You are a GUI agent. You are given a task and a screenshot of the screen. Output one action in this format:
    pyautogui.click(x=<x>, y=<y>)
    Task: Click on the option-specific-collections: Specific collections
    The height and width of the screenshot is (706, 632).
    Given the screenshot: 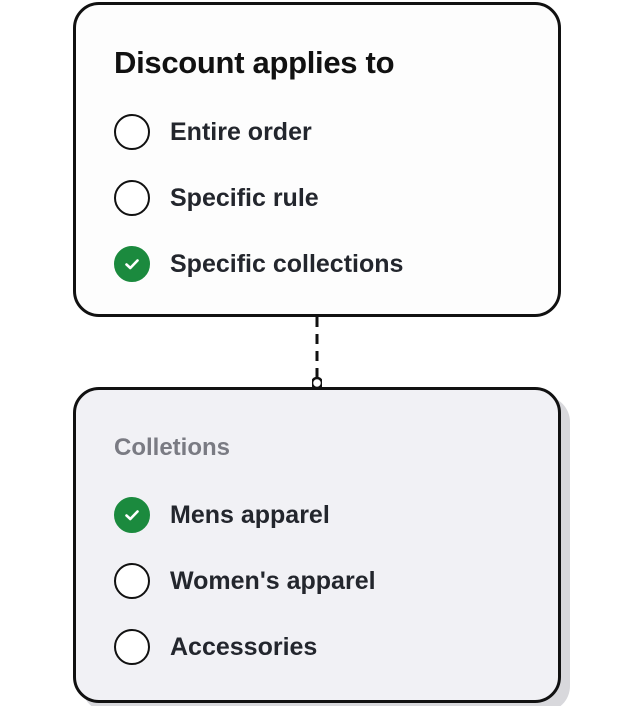 What is the action you would take?
    pyautogui.click(x=336, y=264)
    